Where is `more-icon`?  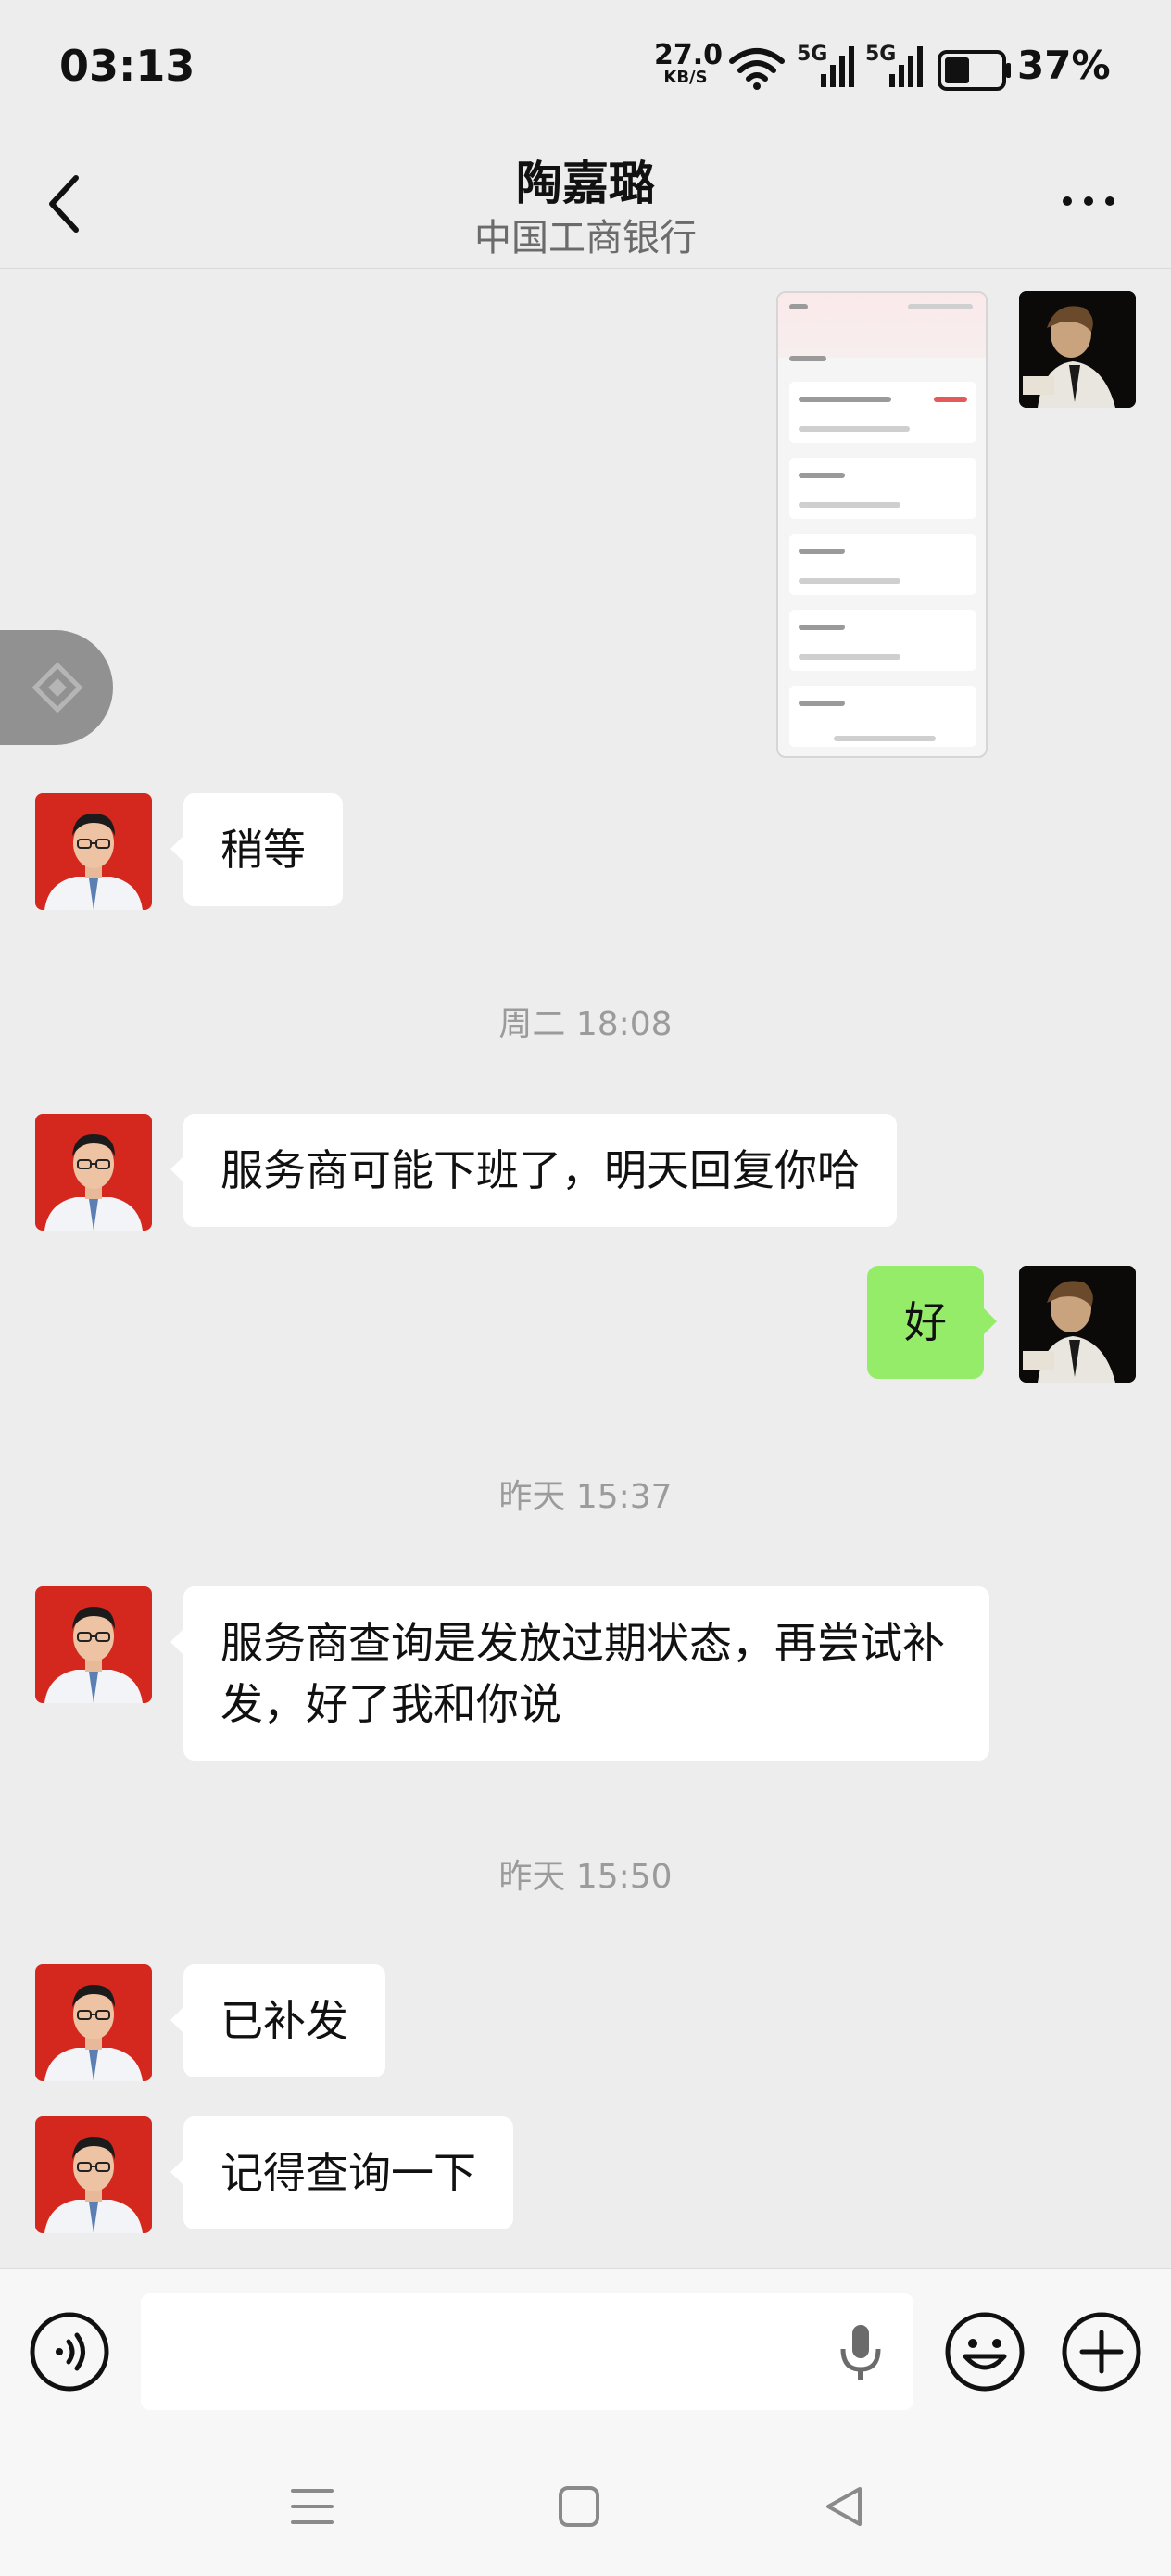 more-icon is located at coordinates (1088, 201).